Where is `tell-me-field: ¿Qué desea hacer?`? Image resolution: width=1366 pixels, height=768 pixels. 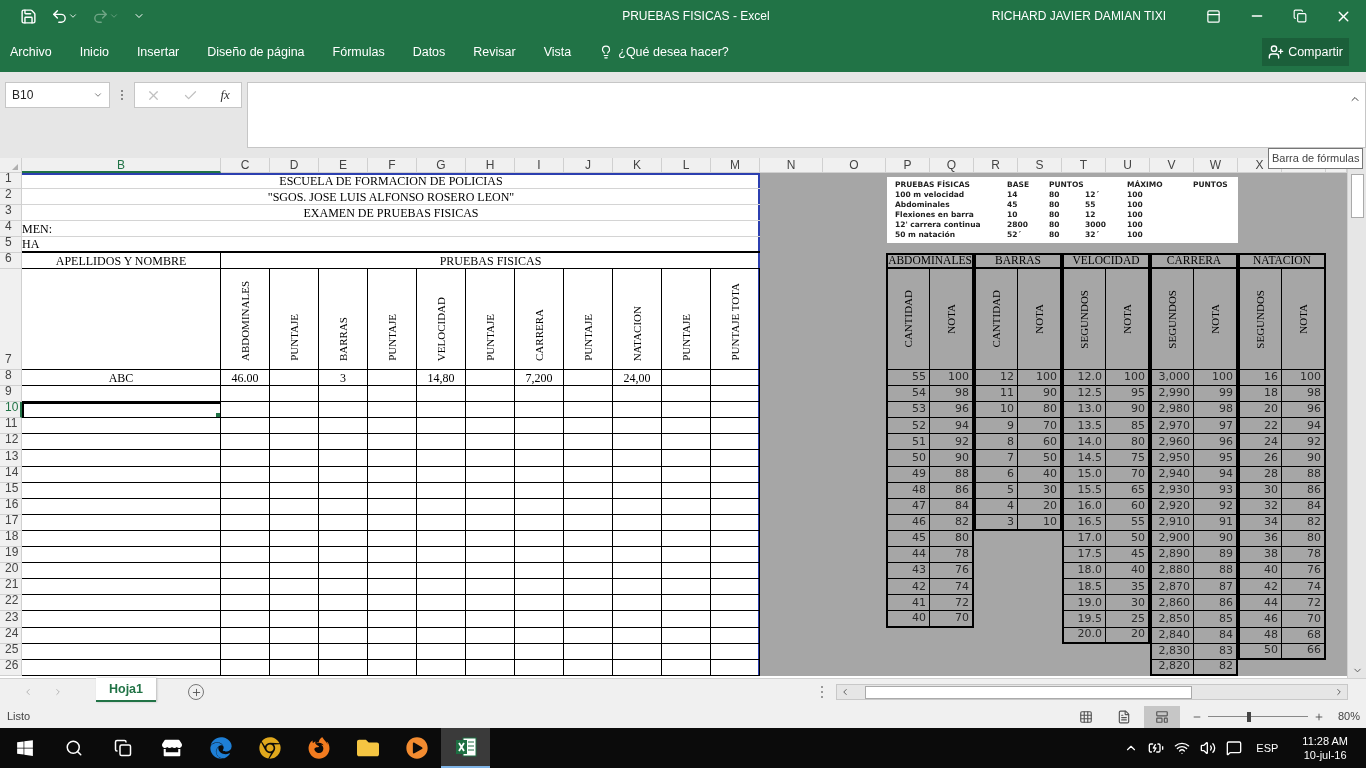 tell-me-field: ¿Qué desea hacer? is located at coordinates (673, 52).